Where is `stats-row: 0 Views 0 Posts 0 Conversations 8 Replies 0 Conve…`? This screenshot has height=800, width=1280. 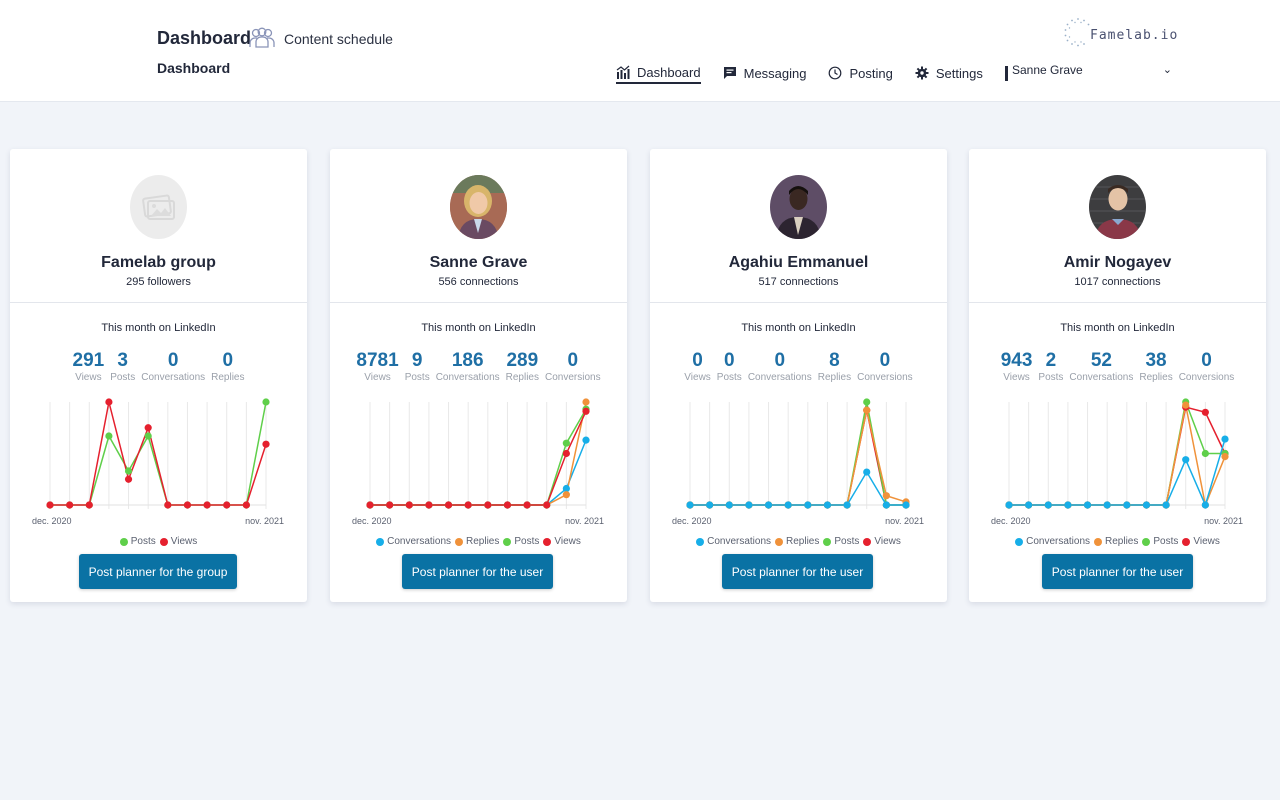 stats-row: 0 Views 0 Posts 0 Conversations 8 Replies 0 Conve… is located at coordinates (798, 368).